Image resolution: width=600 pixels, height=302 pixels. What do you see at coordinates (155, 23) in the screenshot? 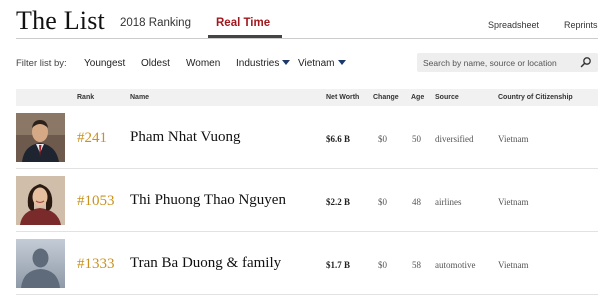
I see `tab-2018-ranking: 2018 Ranking` at bounding box center [155, 23].